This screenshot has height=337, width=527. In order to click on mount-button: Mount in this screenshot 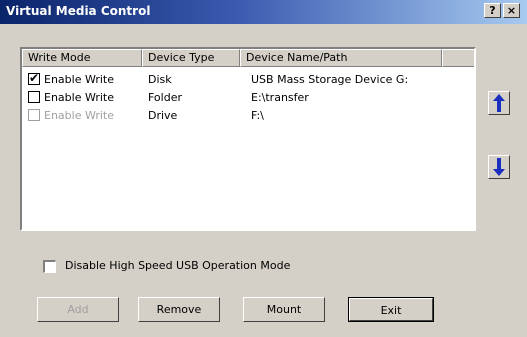, I will do `click(284, 309)`.